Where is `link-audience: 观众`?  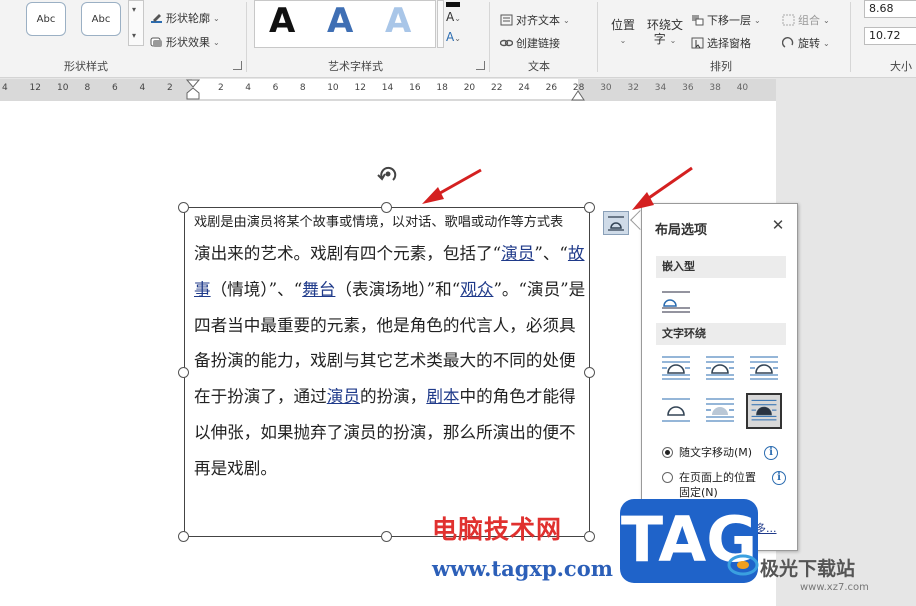 link-audience: 观众 is located at coordinates (476, 289).